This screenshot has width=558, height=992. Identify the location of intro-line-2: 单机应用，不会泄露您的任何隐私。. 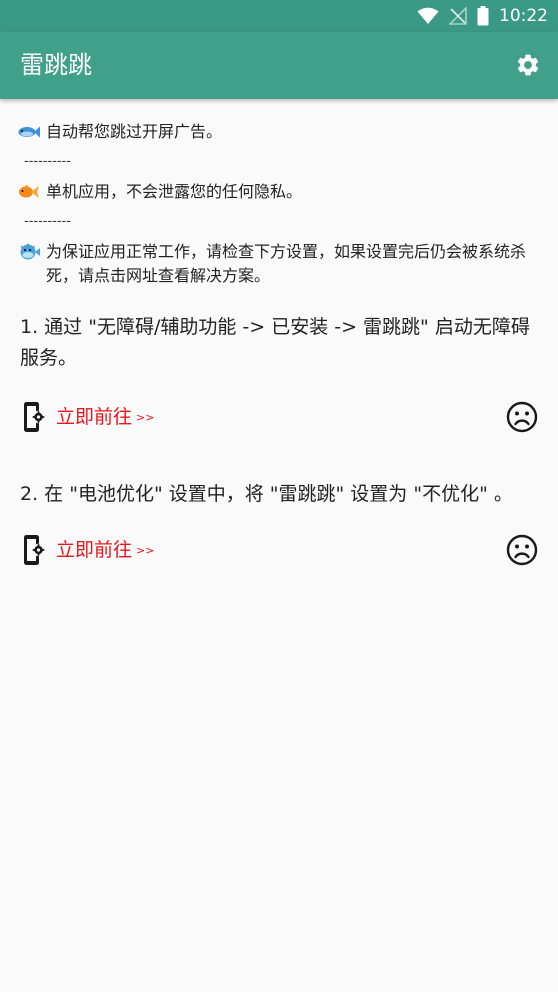
(279, 192).